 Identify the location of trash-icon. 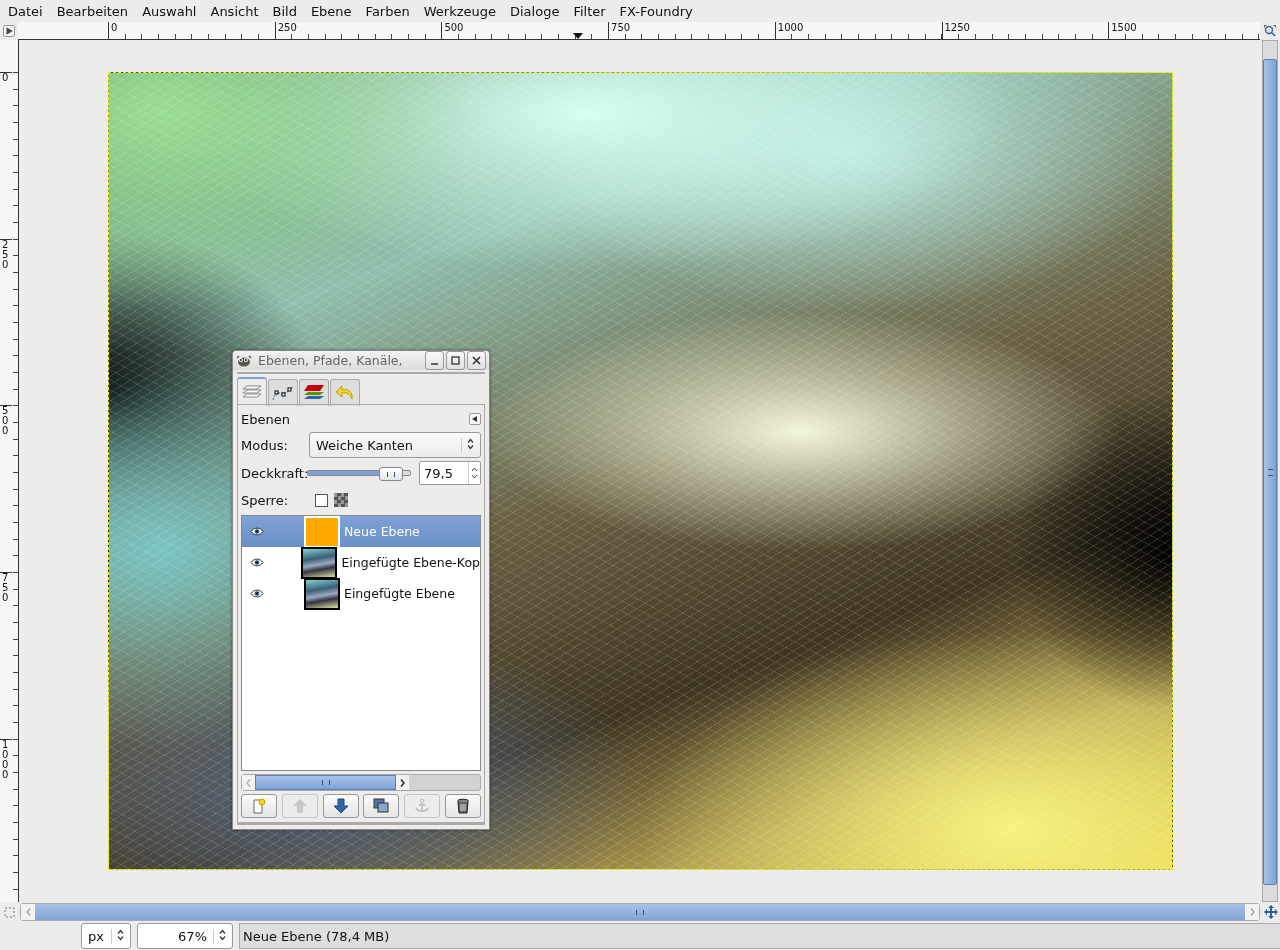
(463, 806).